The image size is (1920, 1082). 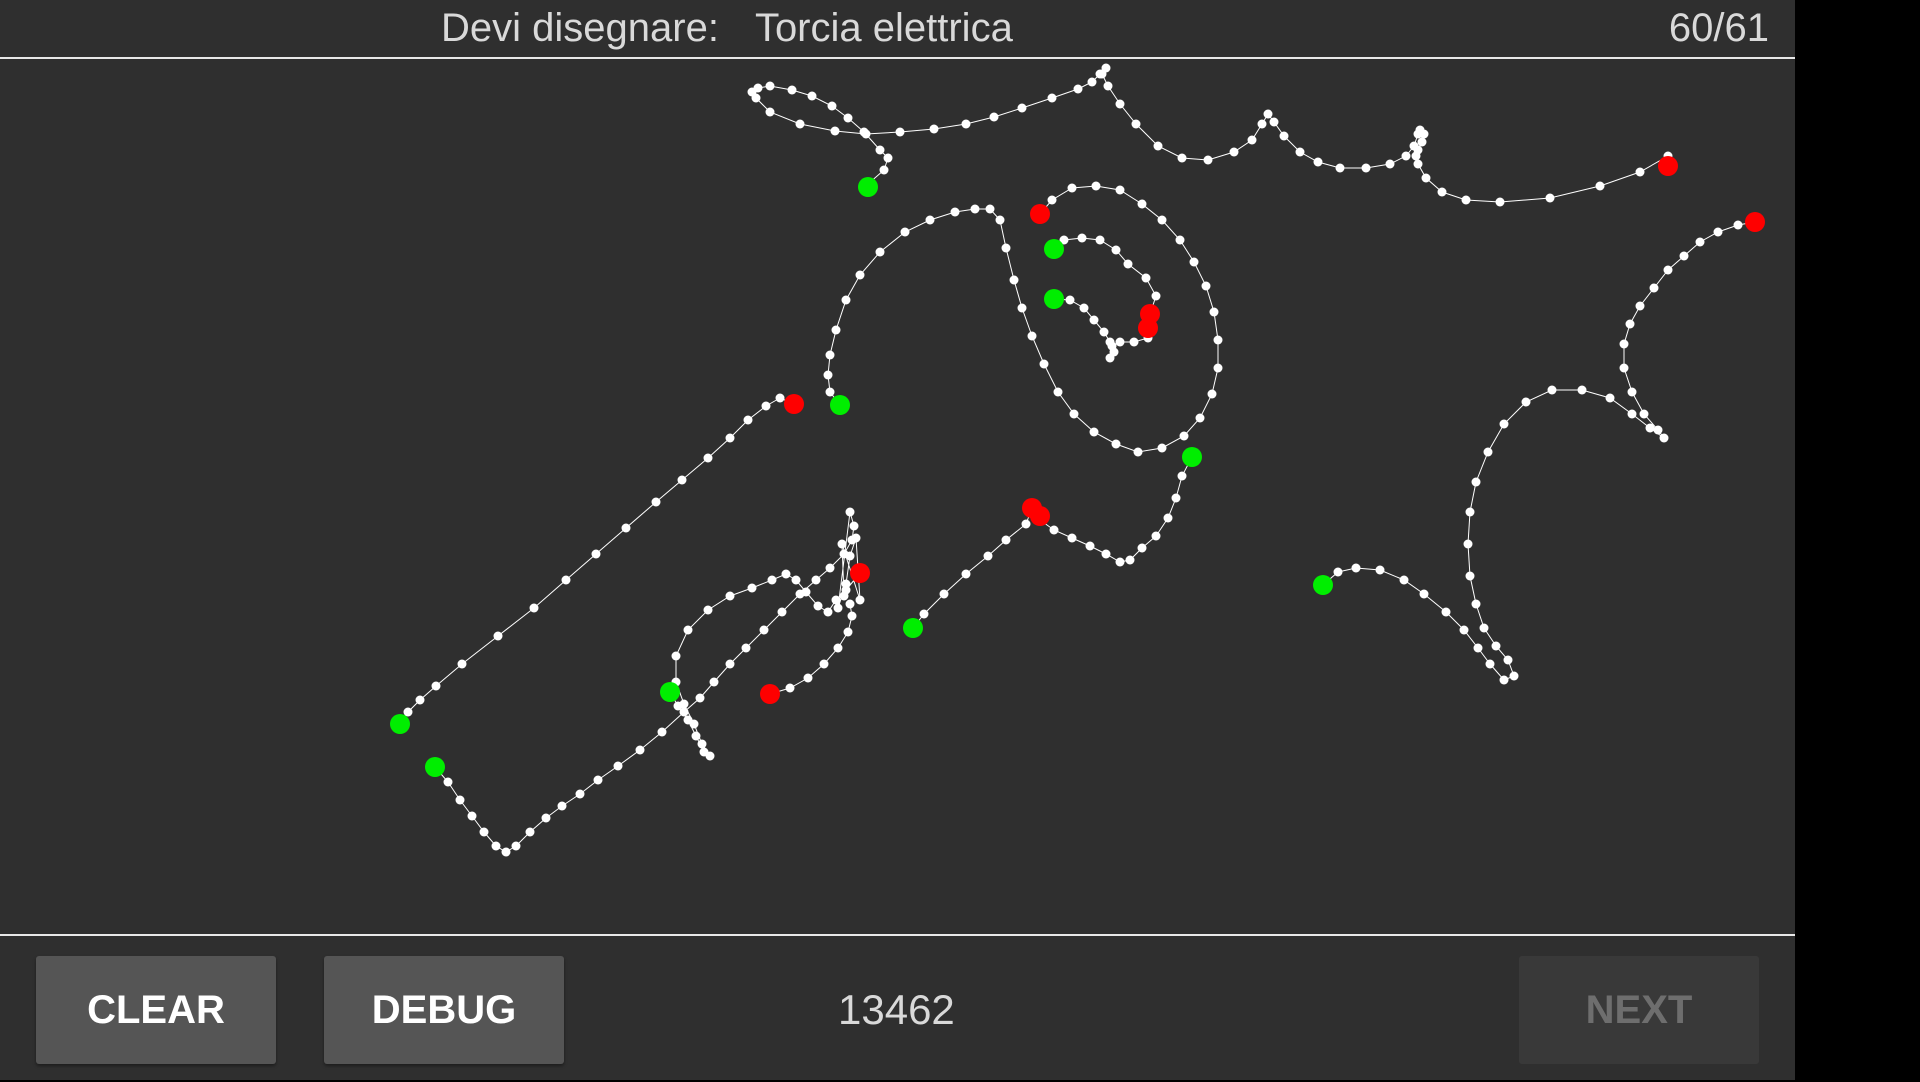 What do you see at coordinates (727, 28) in the screenshot?
I see `prompt: Devi disegnare: Torcia elettrica` at bounding box center [727, 28].